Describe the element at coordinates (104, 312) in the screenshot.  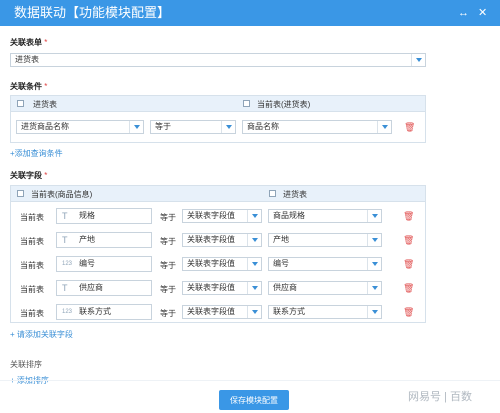
I see `current-field-input: 123 联系方式` at that location.